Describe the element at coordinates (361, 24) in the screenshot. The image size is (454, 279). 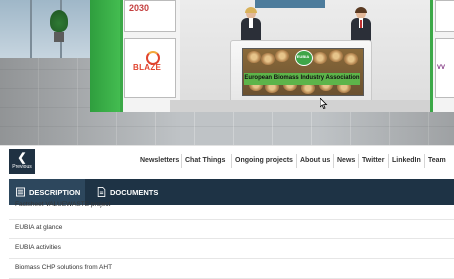
I see `avatar-host-male` at that location.